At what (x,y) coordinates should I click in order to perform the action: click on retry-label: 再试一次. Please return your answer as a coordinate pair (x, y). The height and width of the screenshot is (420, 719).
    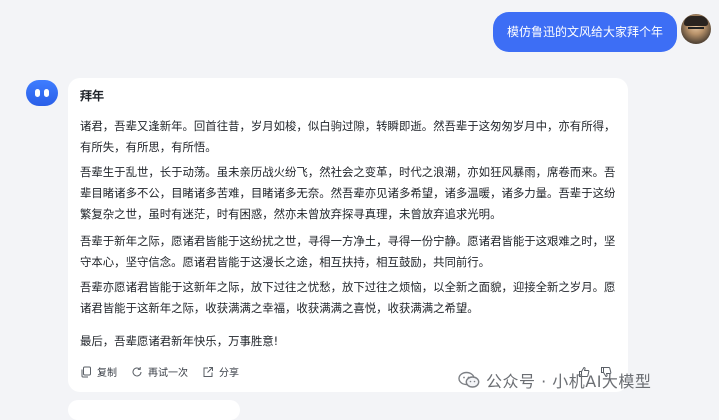
    Looking at the image, I should click on (168, 373).